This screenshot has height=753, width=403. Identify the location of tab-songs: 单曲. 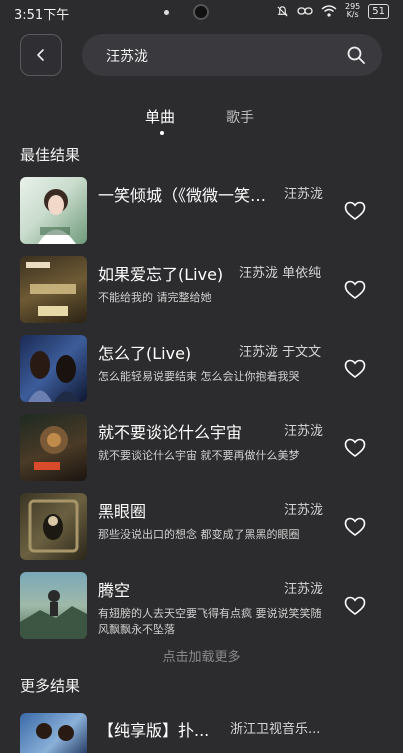
(160, 116).